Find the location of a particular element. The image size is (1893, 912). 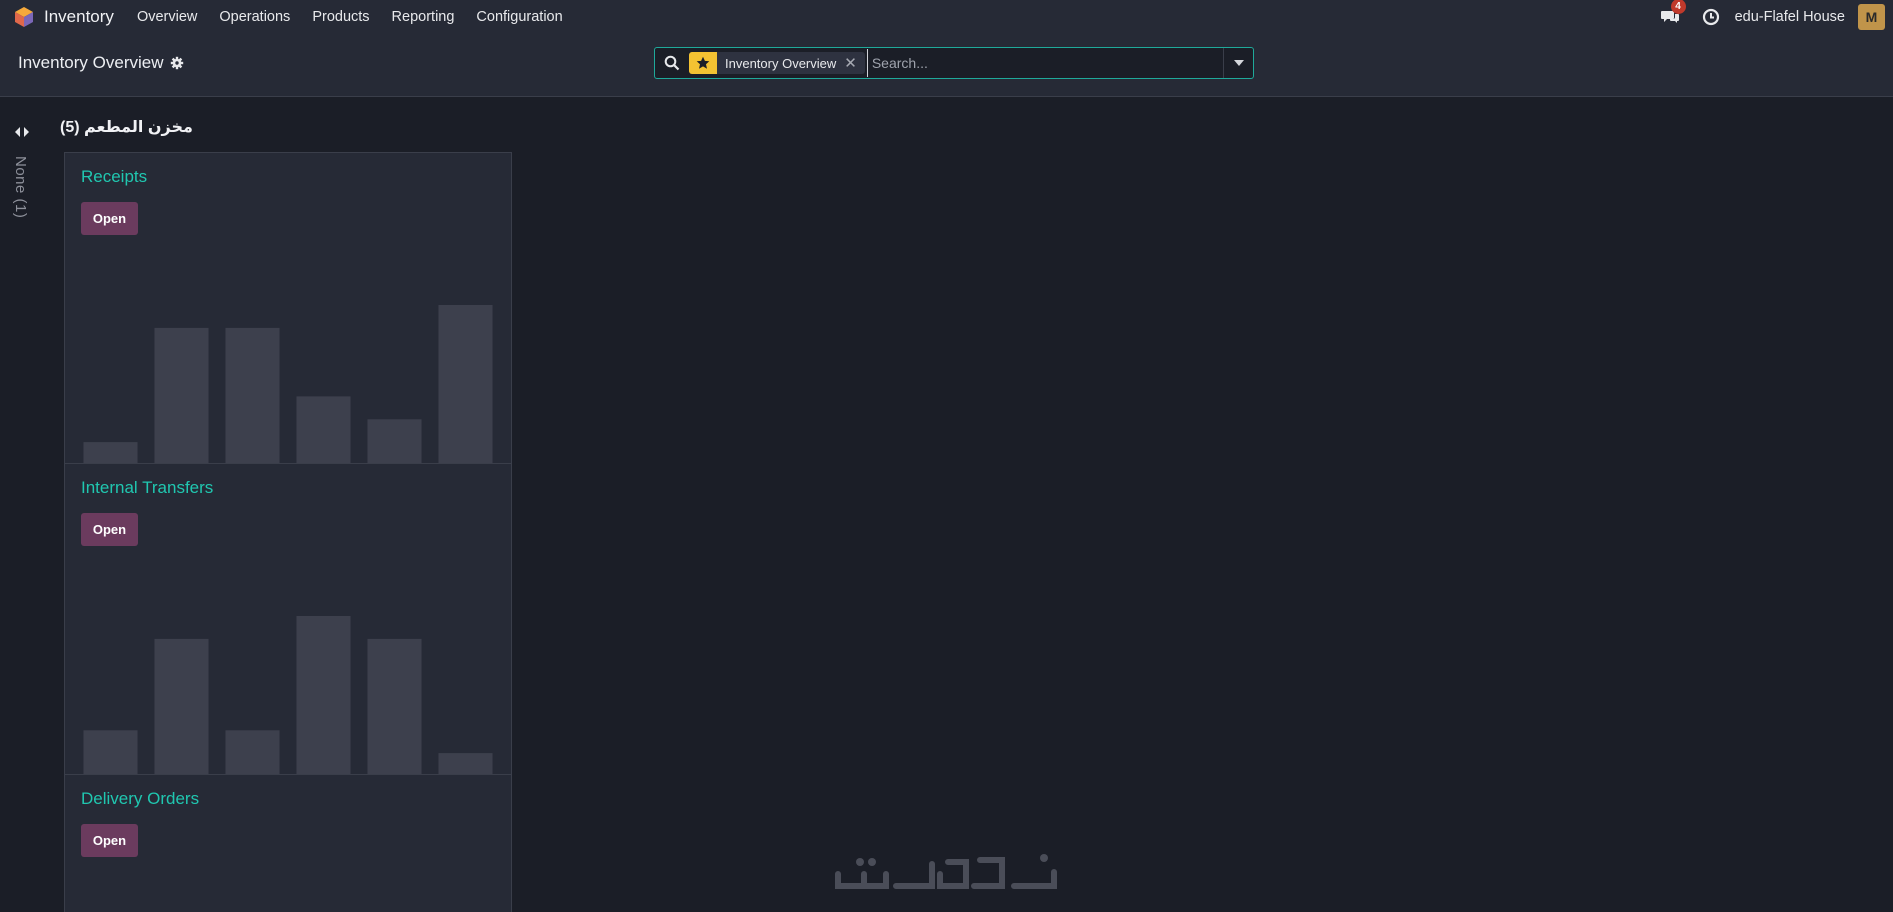

receipts-chart is located at coordinates (288, 359).